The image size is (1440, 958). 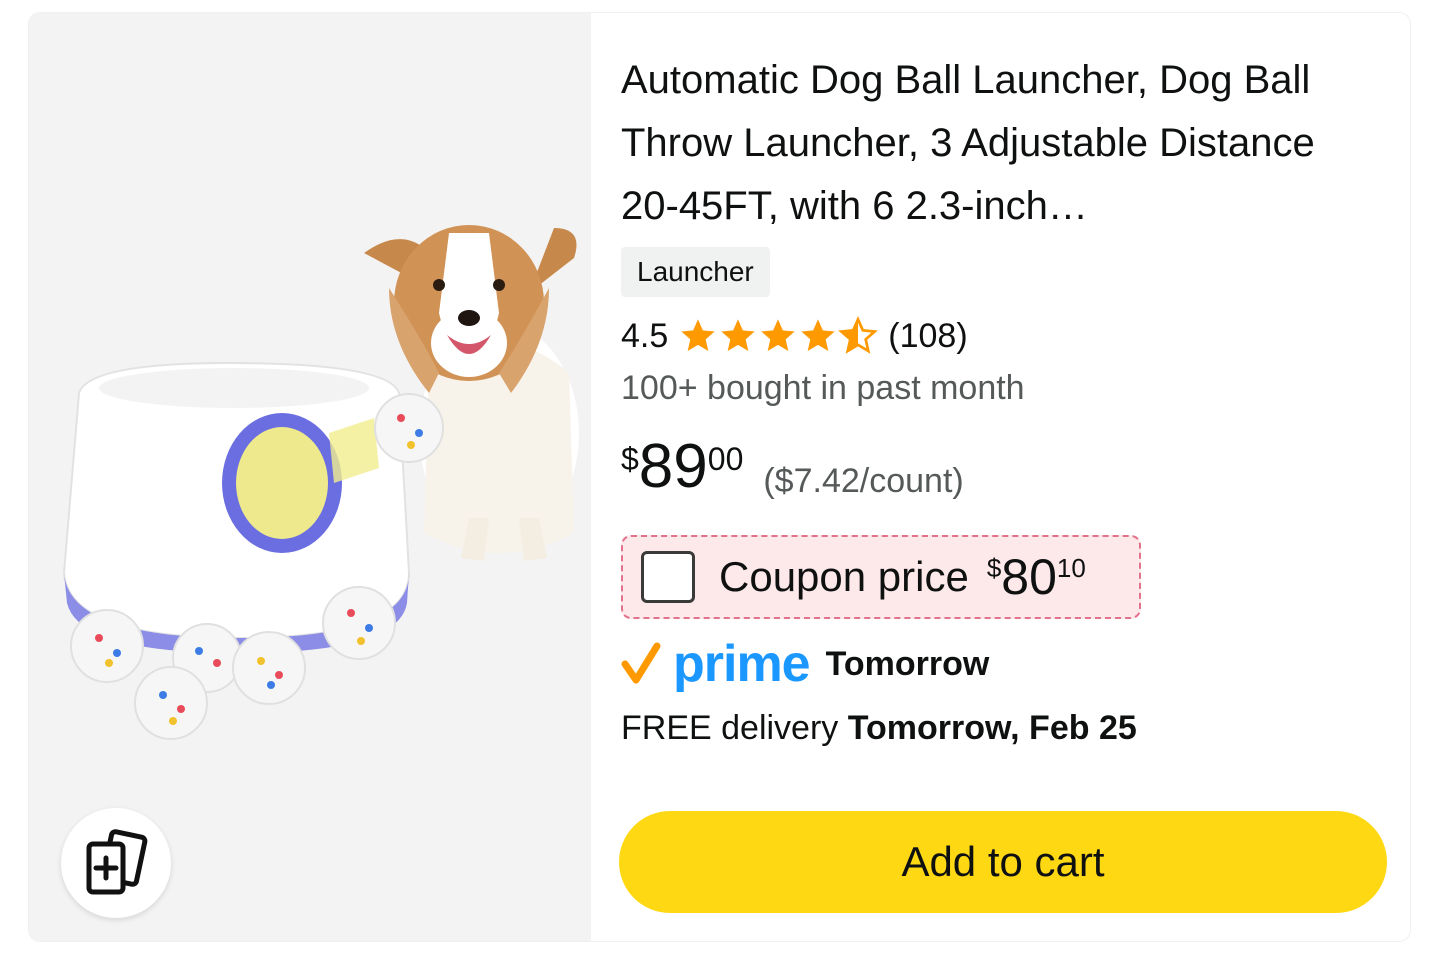 I want to click on price-whole: 89, so click(x=673, y=466).